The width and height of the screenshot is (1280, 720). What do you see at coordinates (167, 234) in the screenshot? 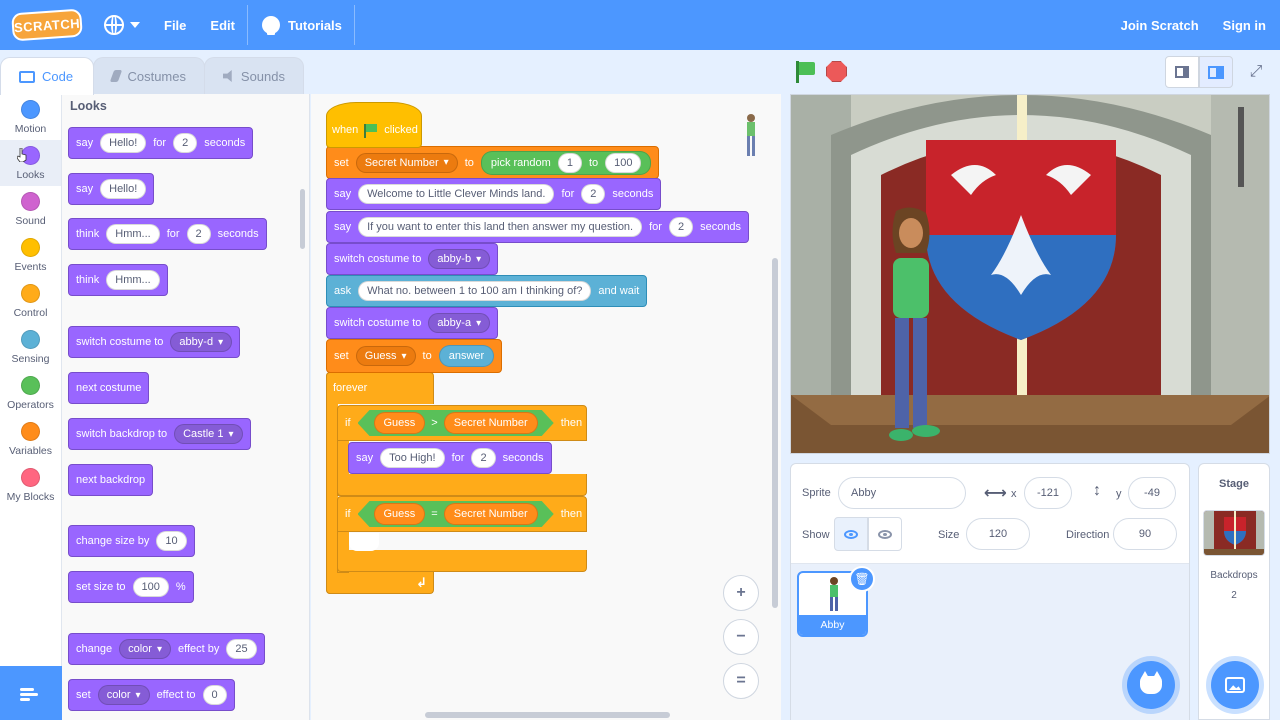
I see `block-think-for-seconds: think Hmm... for 2 seconds` at bounding box center [167, 234].